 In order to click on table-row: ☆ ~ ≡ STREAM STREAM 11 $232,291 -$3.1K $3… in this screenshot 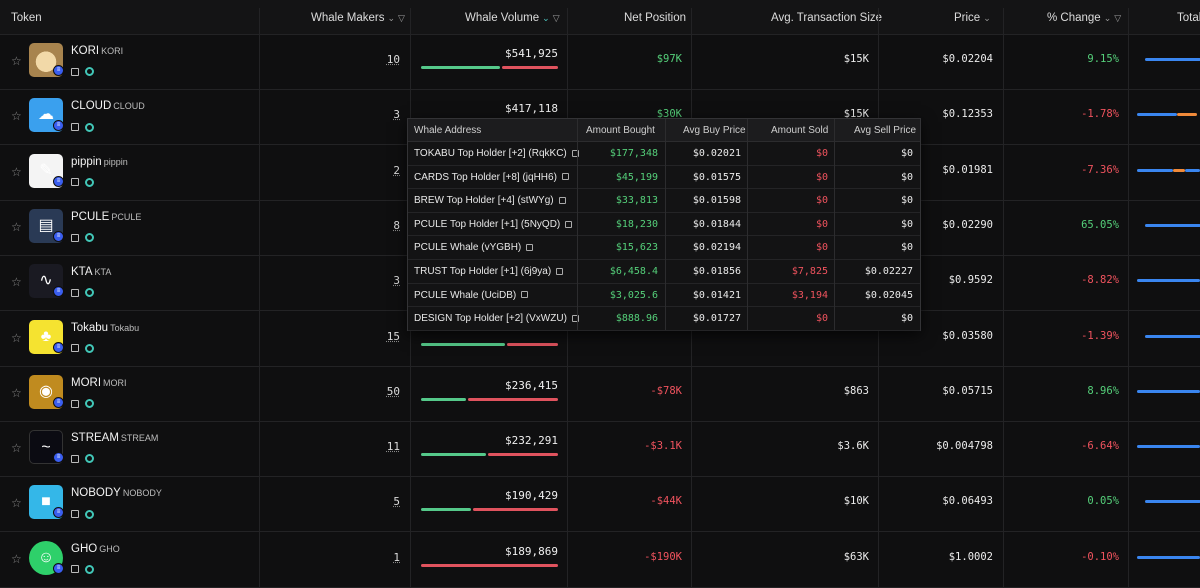, I will do `click(600, 450)`.